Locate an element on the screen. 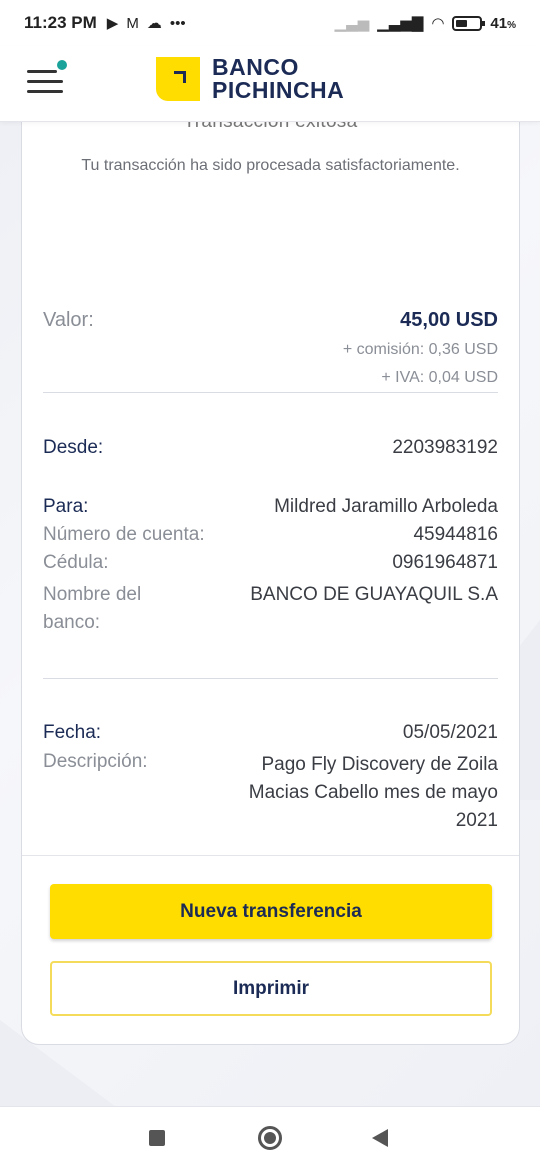 The height and width of the screenshot is (1170, 540). description-line: Macias Cabello mes de mayo is located at coordinates (373, 792).